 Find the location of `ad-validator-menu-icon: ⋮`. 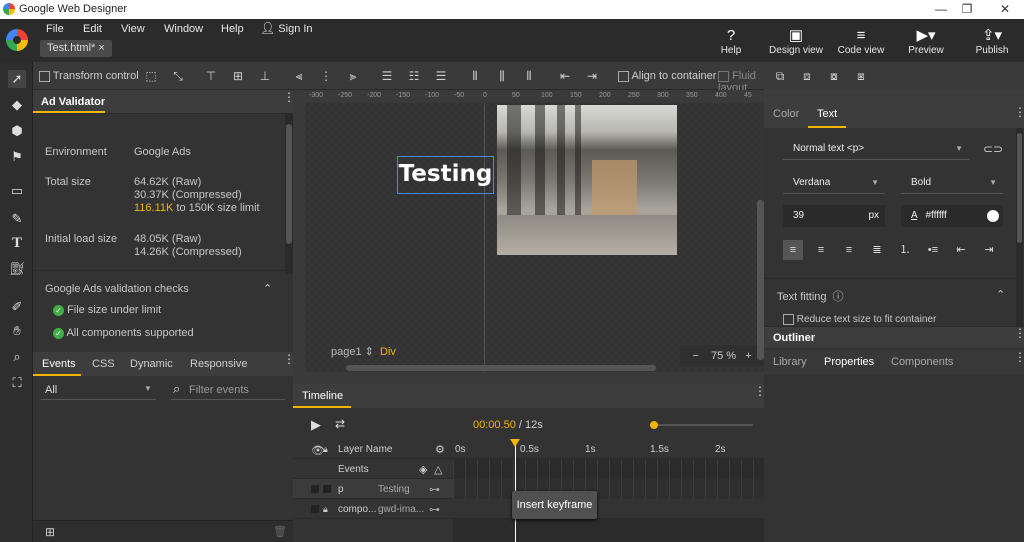

ad-validator-menu-icon: ⋮ is located at coordinates (289, 97).